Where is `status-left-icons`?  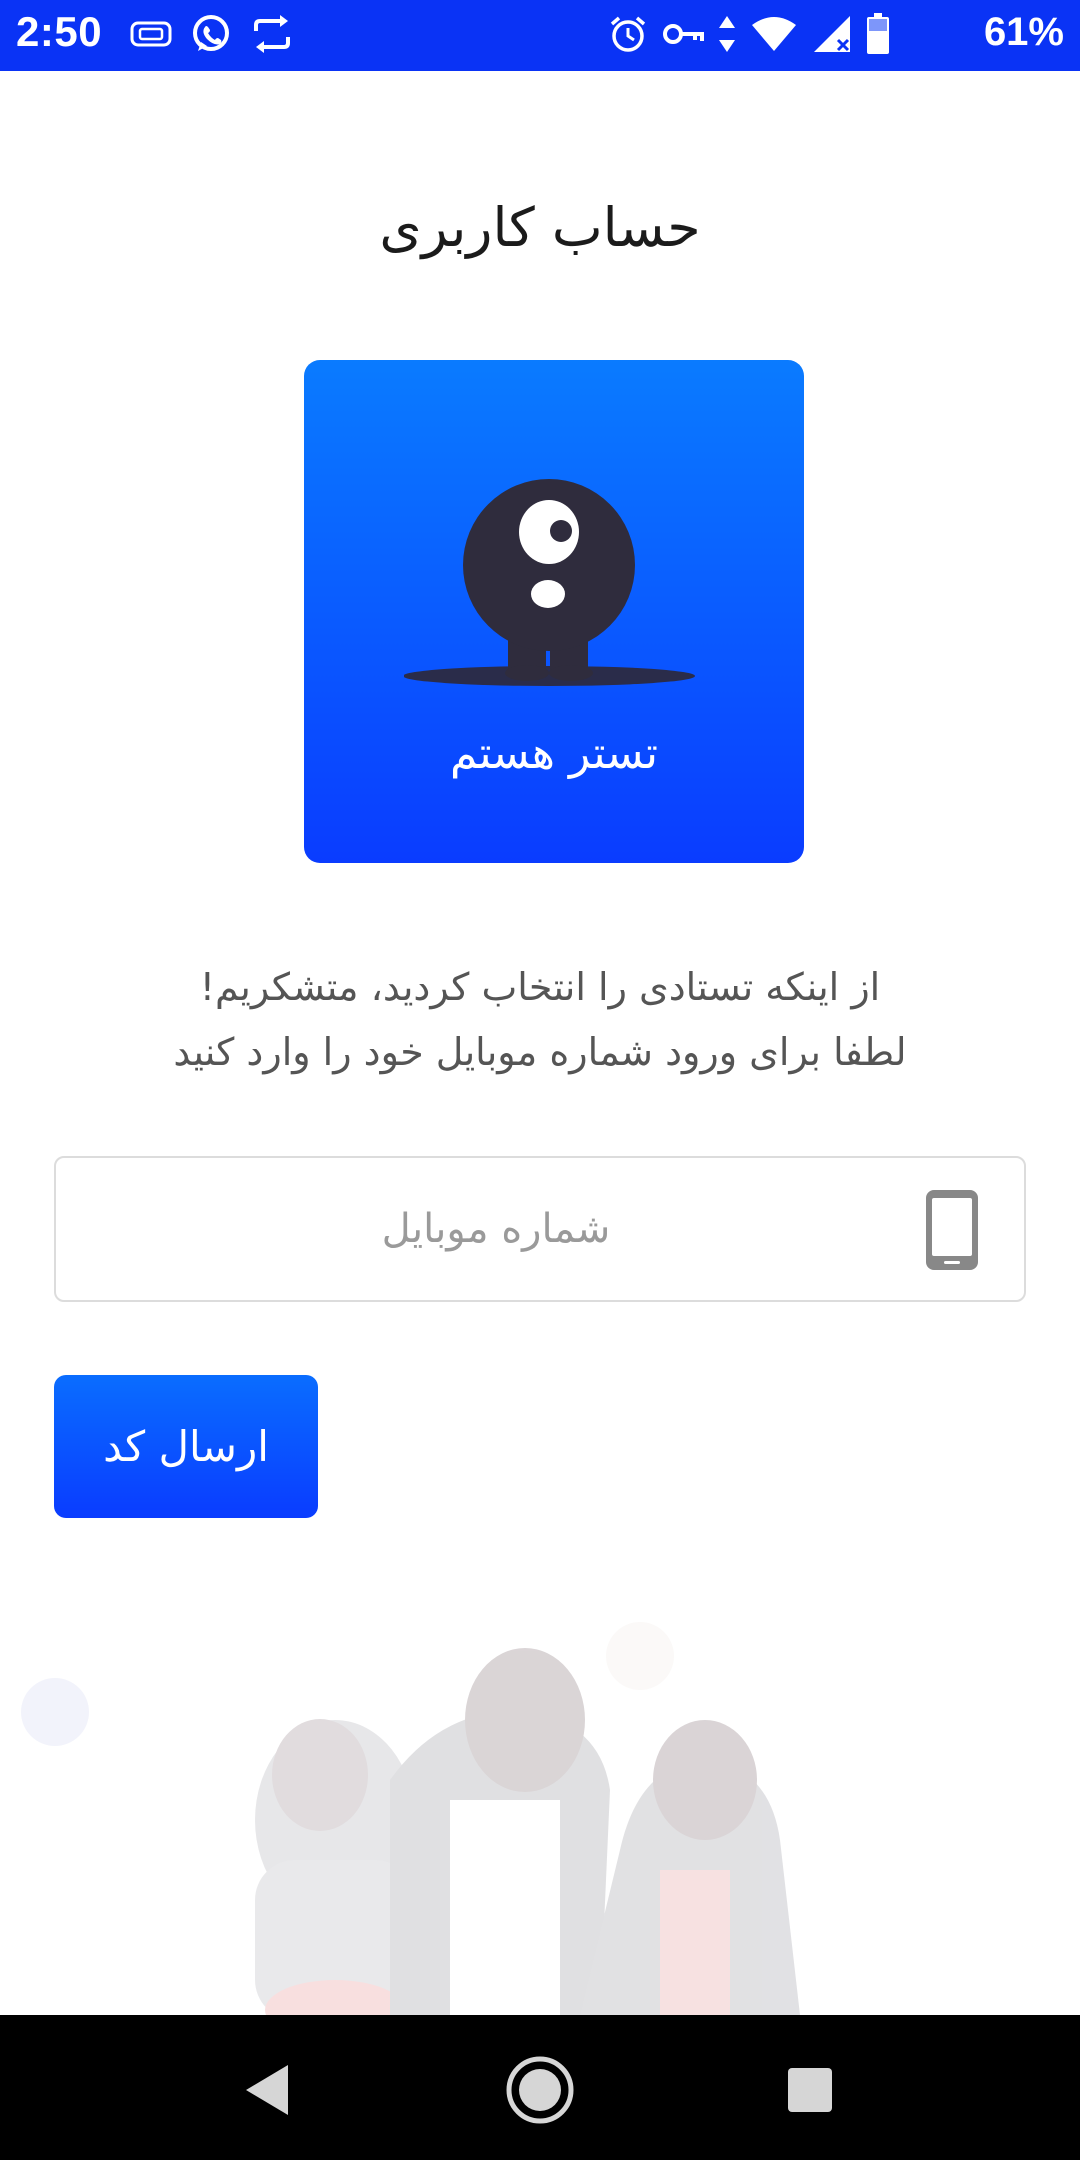 status-left-icons is located at coordinates (212, 36).